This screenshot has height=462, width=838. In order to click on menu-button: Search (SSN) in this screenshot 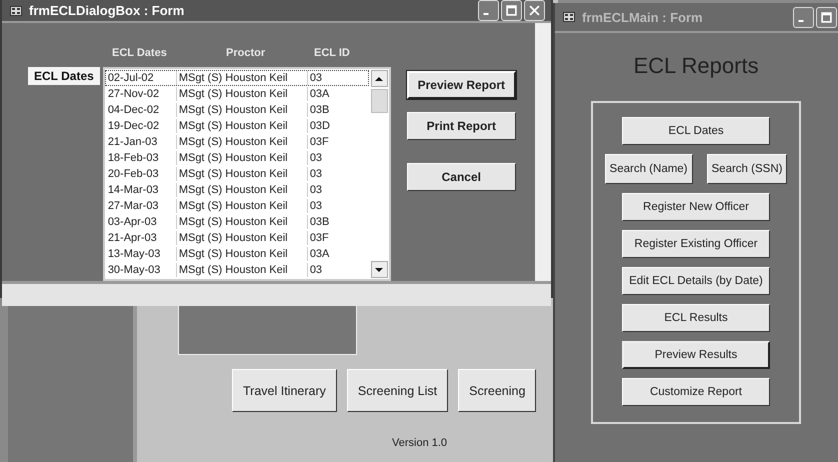, I will do `click(747, 169)`.